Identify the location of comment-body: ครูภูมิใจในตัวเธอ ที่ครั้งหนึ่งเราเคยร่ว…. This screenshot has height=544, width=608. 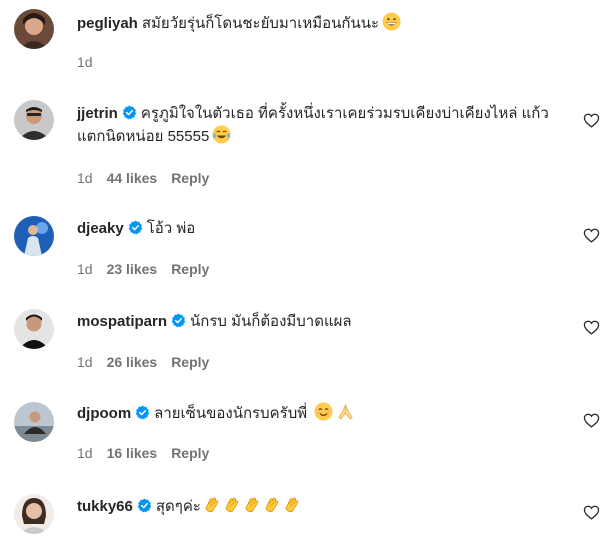
(313, 125).